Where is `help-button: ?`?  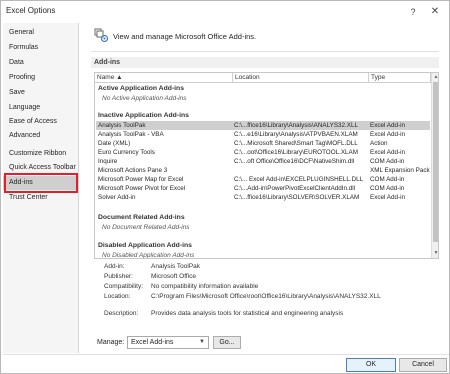 help-button: ? is located at coordinates (413, 12).